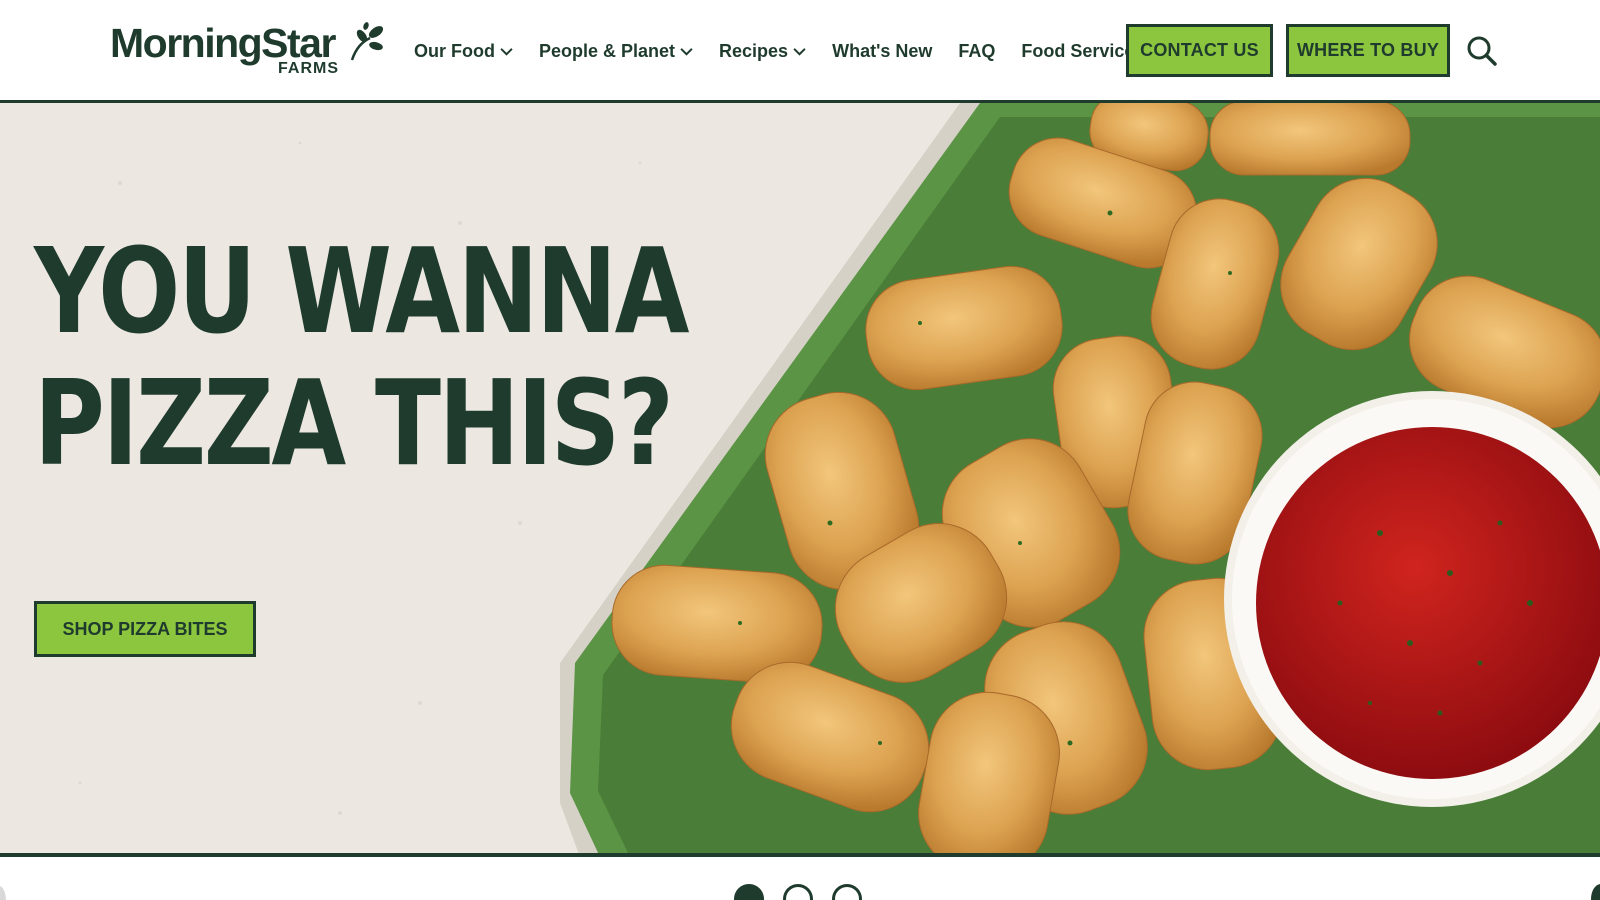 This screenshot has height=900, width=1600. Describe the element at coordinates (1595, 892) in the screenshot. I see `carousel-next-button` at that location.